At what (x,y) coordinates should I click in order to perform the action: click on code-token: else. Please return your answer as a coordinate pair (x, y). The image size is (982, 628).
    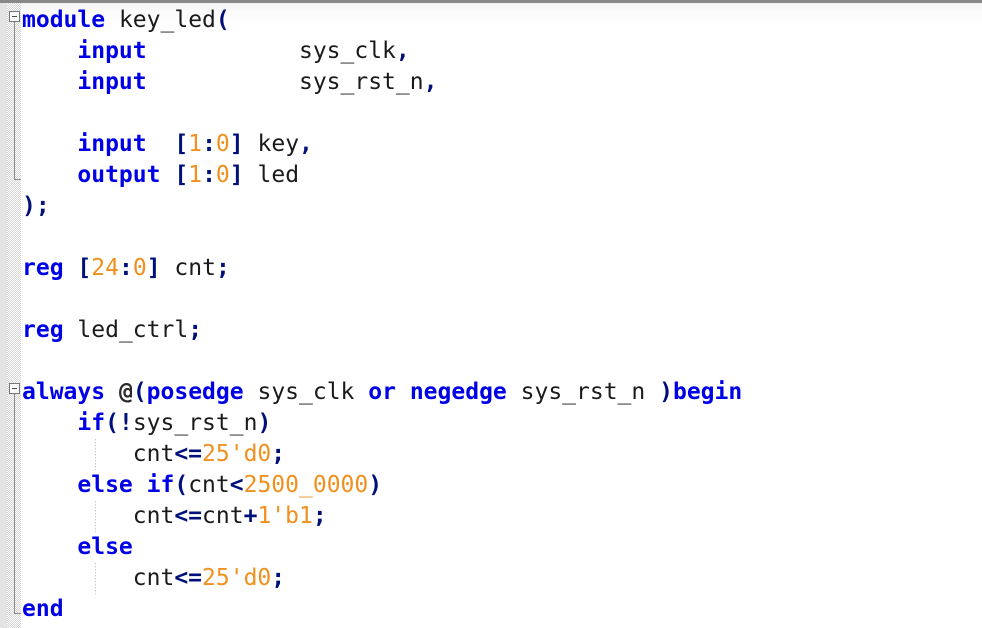
    Looking at the image, I should click on (105, 547).